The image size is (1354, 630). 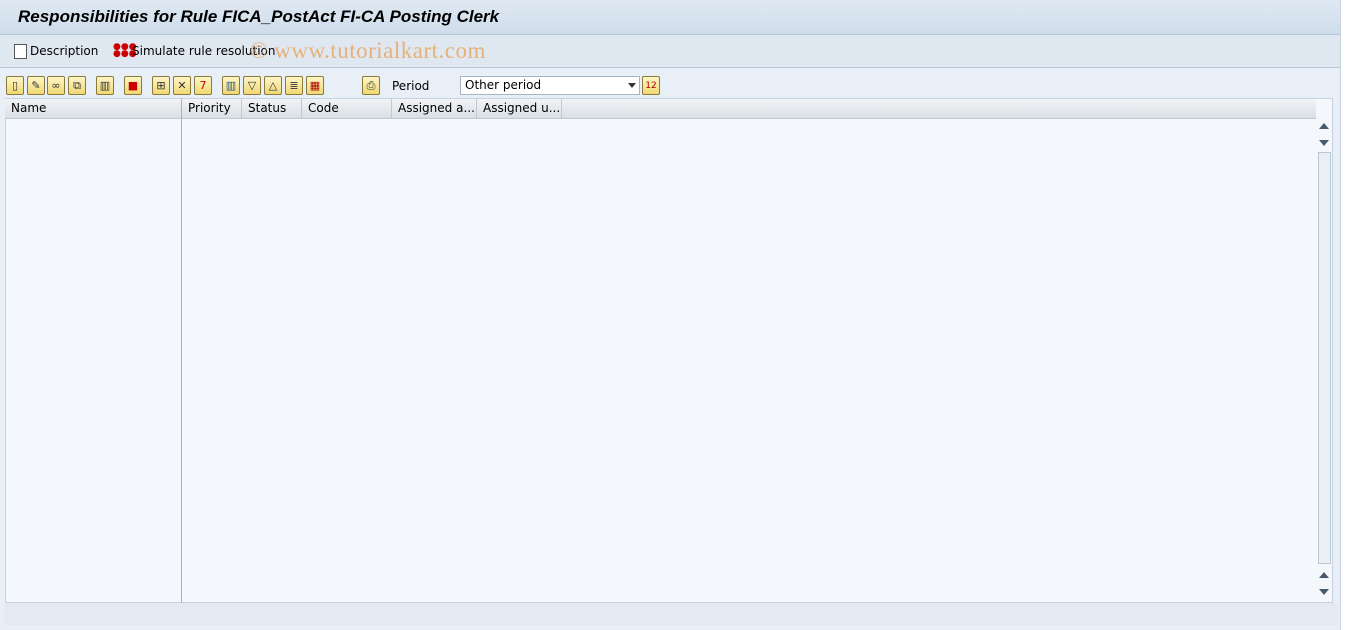 I want to click on remove-assignment-button: ✕, so click(x=182, y=85).